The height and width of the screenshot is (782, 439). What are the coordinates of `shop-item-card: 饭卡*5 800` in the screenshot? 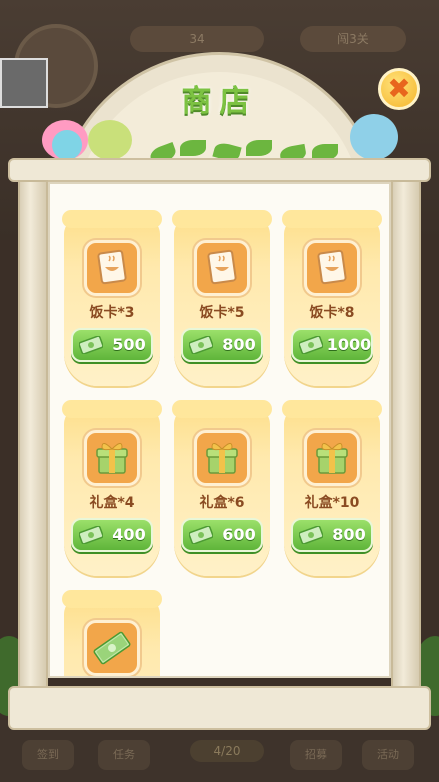 It's located at (222, 298).